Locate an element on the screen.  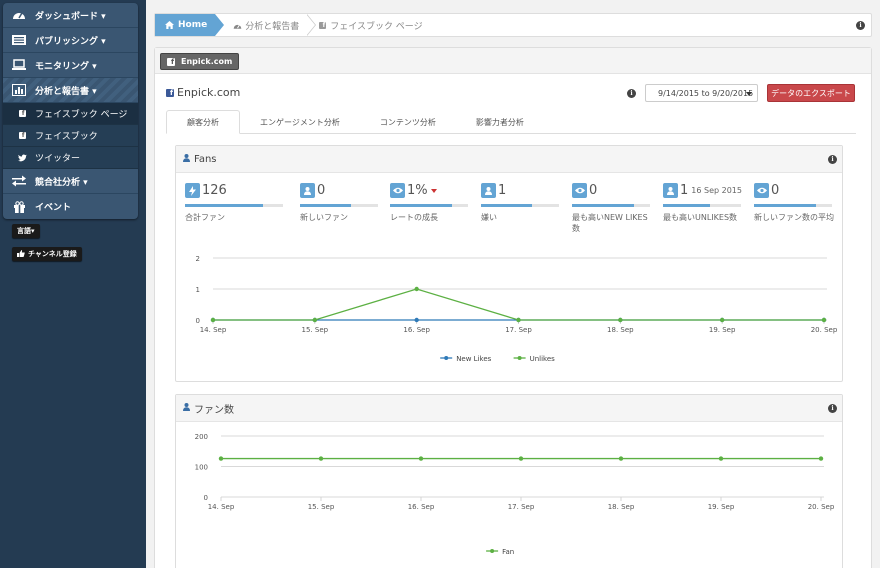
legend-label: Unlikes is located at coordinates (543, 359).